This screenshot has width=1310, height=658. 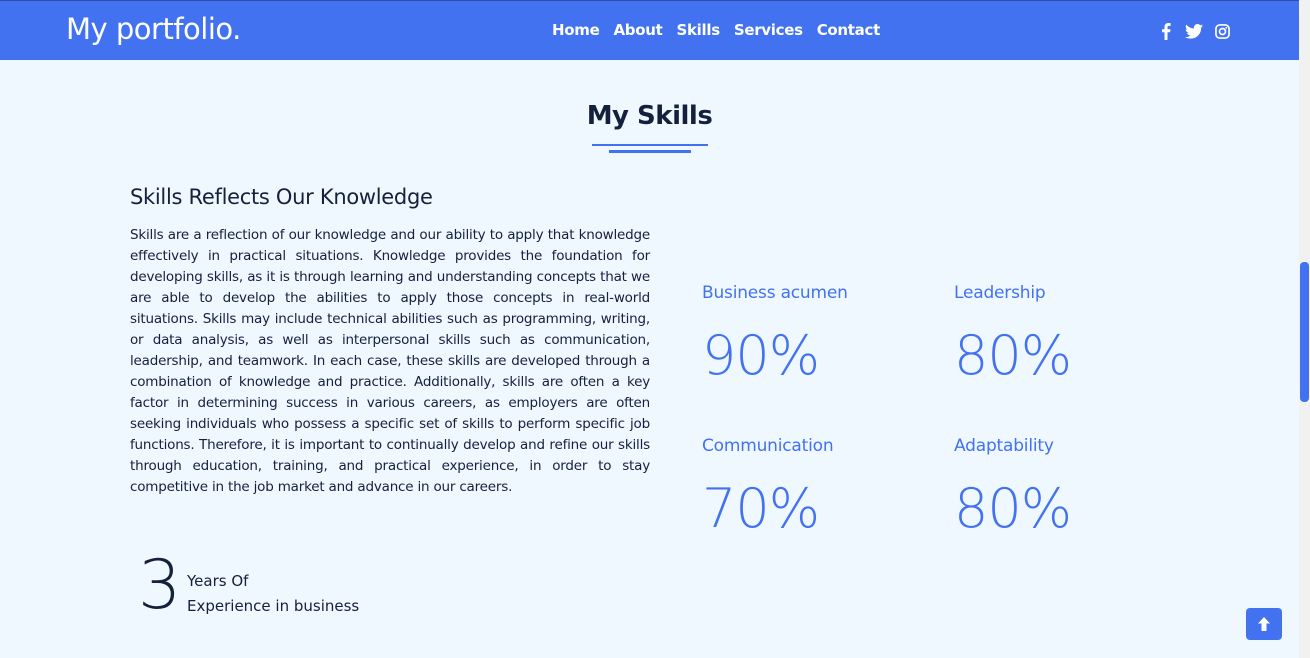 What do you see at coordinates (768, 30) in the screenshot?
I see `nav-link-services: Services` at bounding box center [768, 30].